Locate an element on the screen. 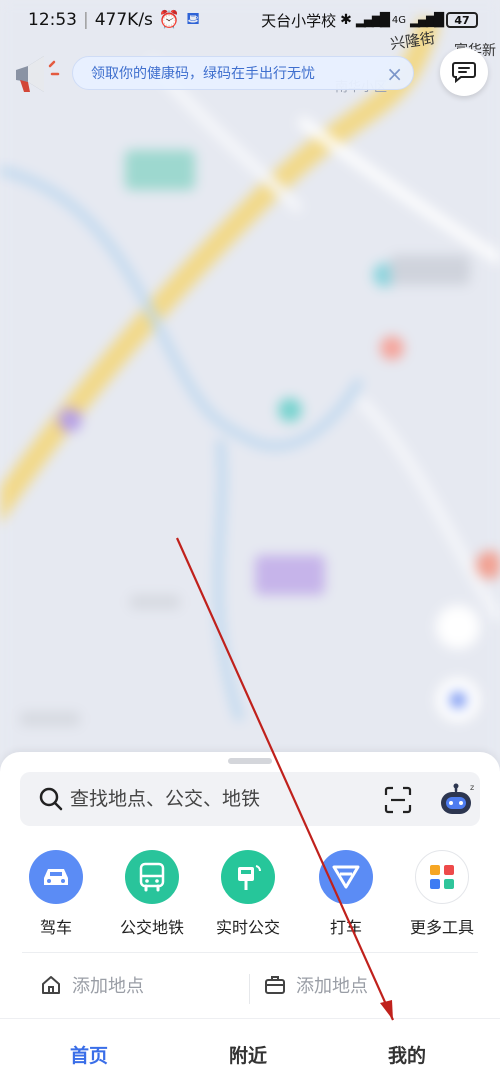 The width and height of the screenshot is (500, 1084). robot-assistant-icon: z is located at coordinates (456, 800).